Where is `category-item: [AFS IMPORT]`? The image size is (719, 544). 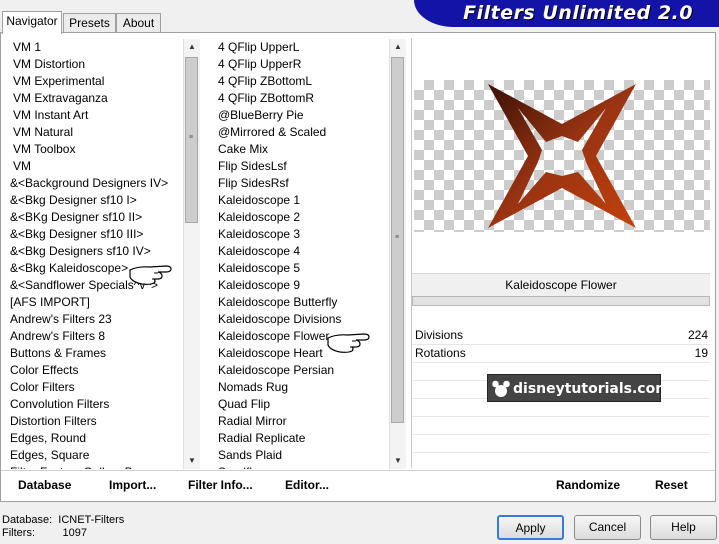 category-item: [AFS IMPORT] is located at coordinates (95, 302).